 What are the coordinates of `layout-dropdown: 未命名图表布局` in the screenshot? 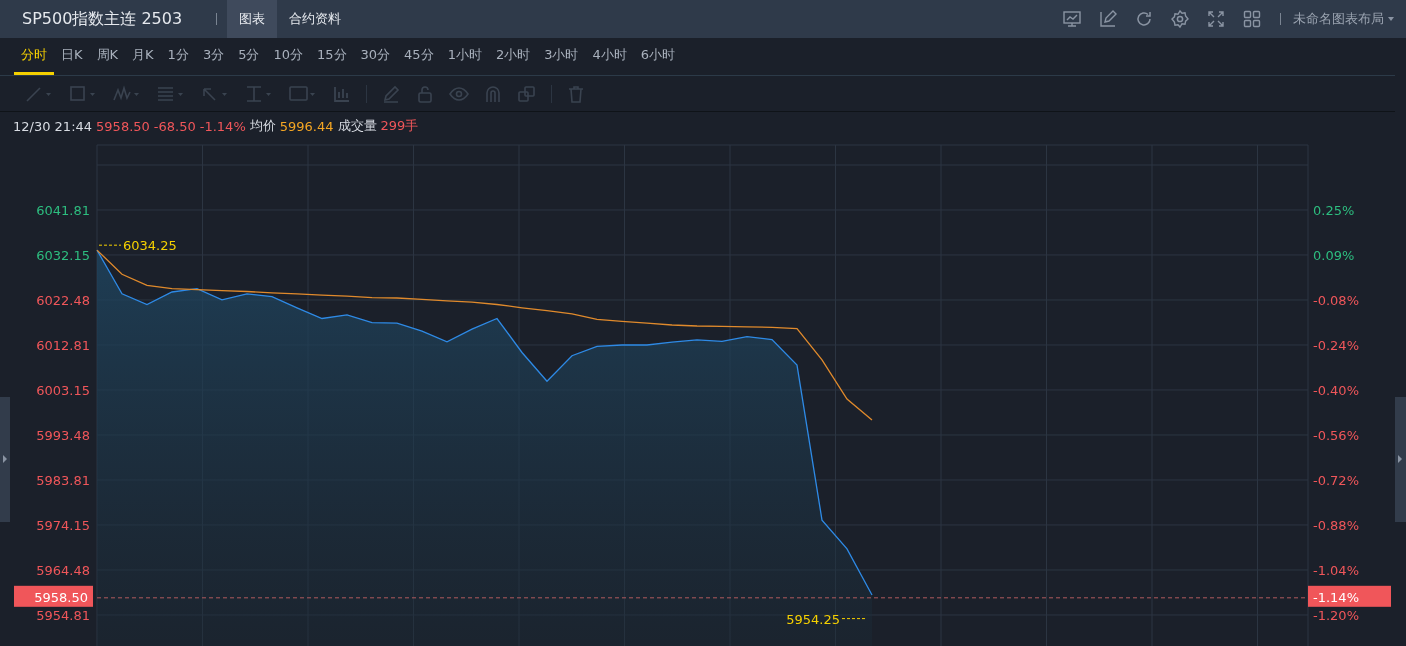 It's located at (1348, 19).